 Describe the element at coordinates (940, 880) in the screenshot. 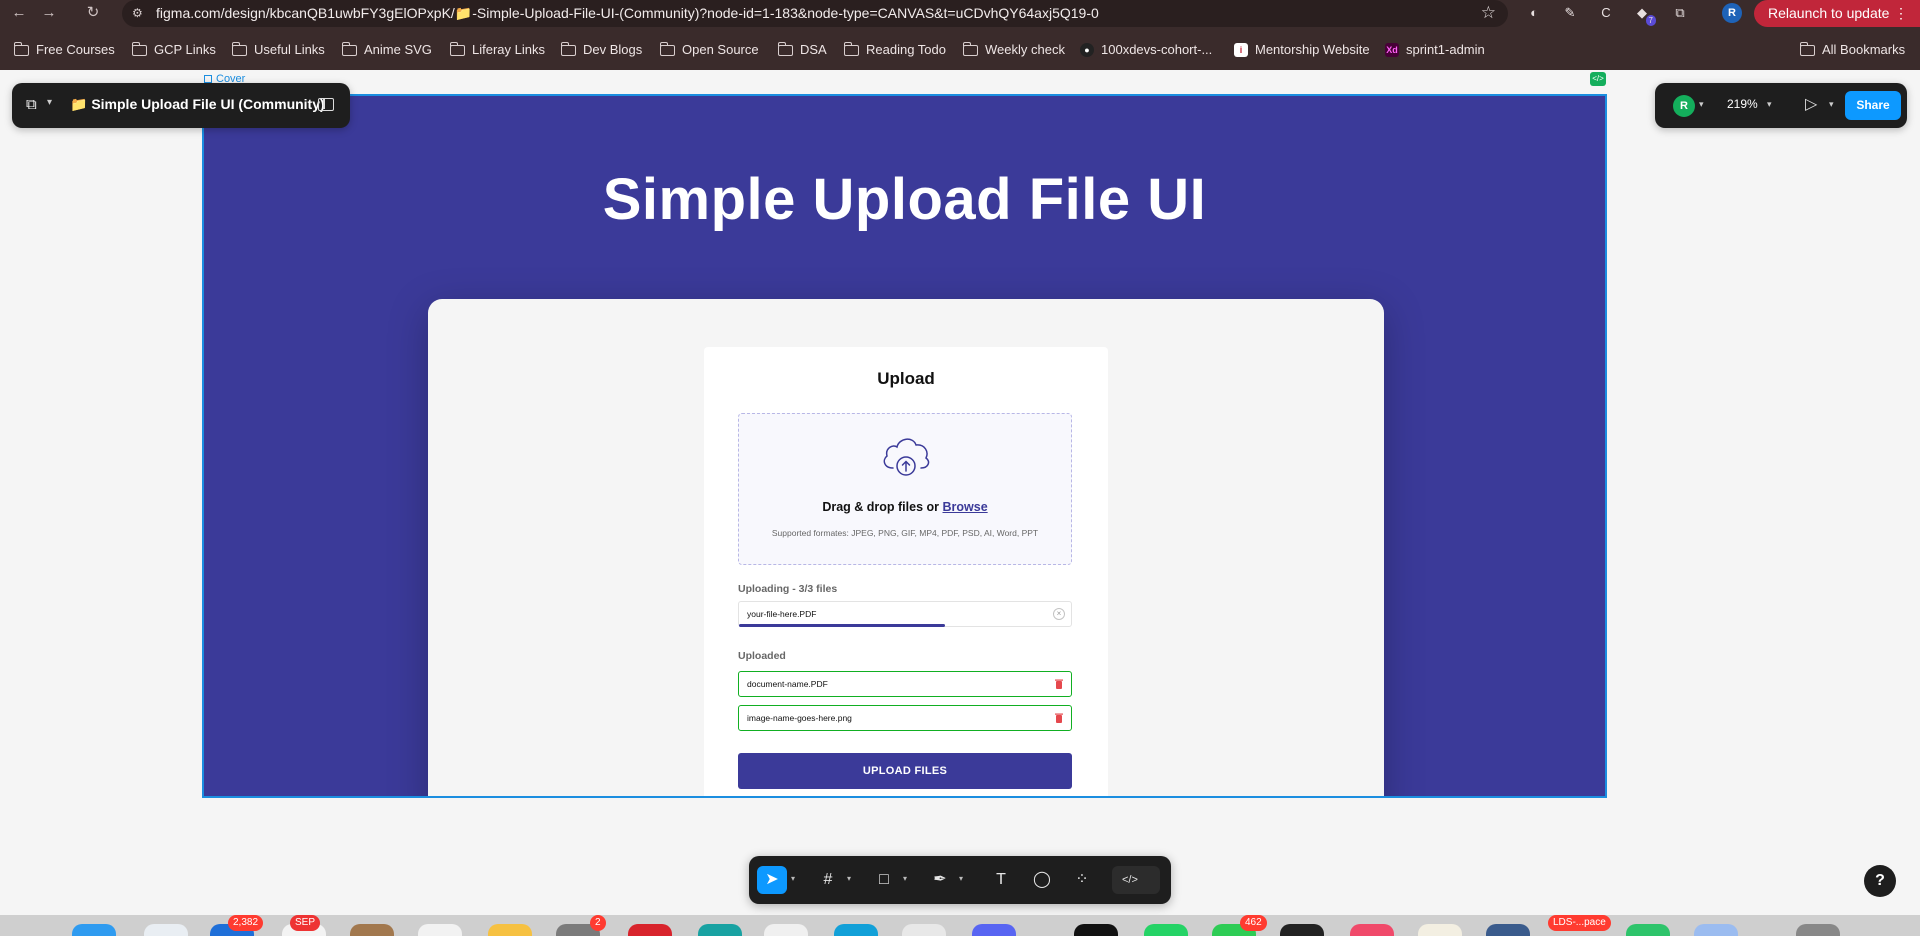

I see `pen-tool-icon: ✒` at that location.